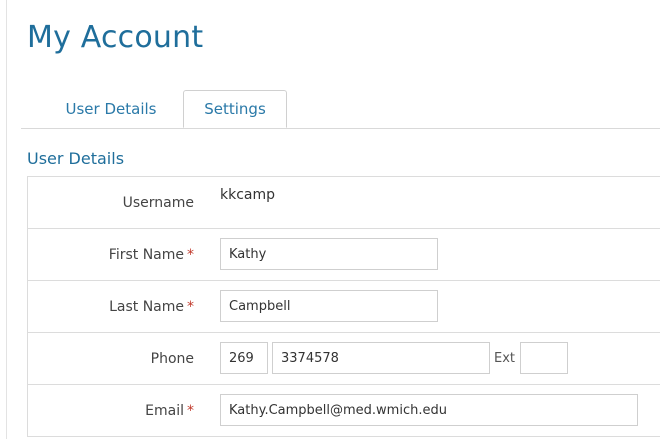  Describe the element at coordinates (158, 202) in the screenshot. I see `username-label: Username` at that location.